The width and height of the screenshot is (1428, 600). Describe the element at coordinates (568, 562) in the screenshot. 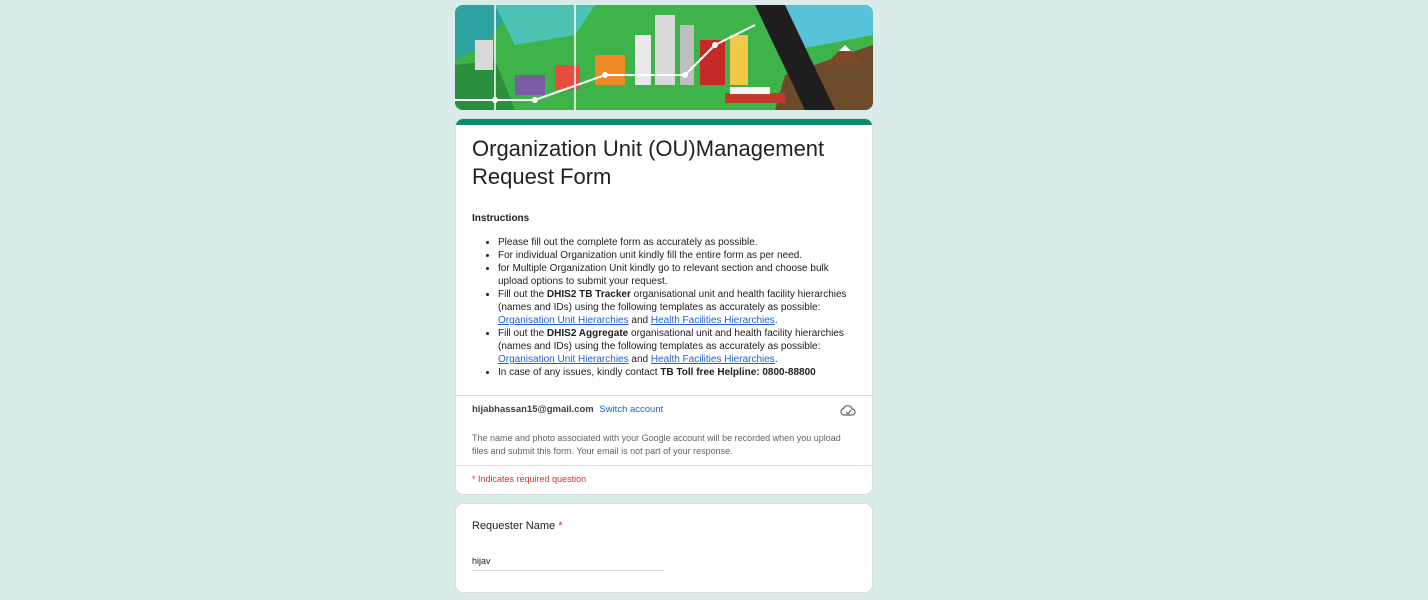

I see `requester-name-input` at that location.